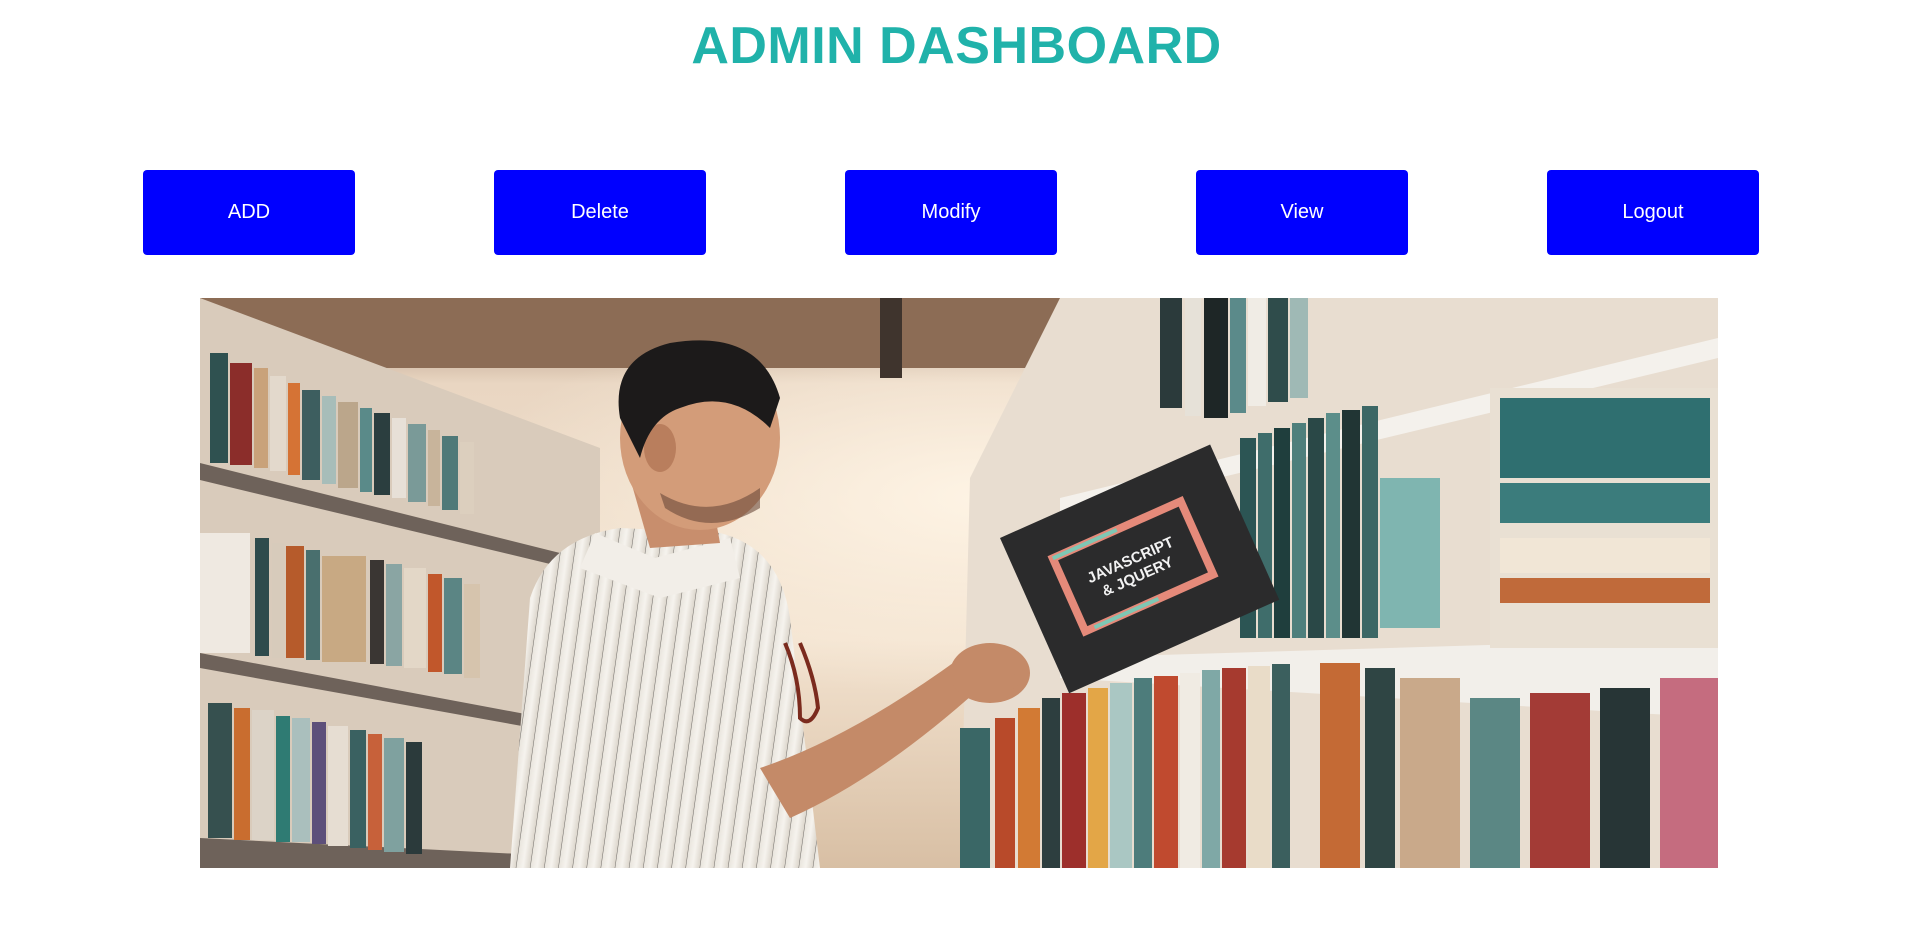  I want to click on add-button: ADD, so click(249, 212).